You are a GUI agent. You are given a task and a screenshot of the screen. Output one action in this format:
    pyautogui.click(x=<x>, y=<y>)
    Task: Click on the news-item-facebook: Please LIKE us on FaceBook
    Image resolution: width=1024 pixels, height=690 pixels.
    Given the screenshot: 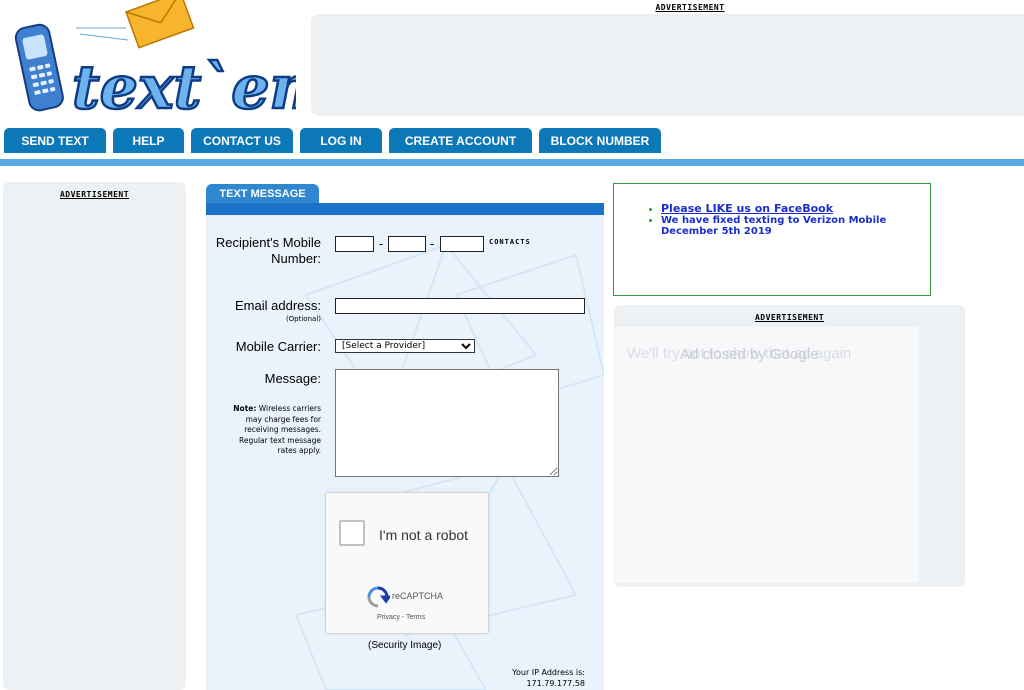 What is the action you would take?
    pyautogui.click(x=795, y=208)
    